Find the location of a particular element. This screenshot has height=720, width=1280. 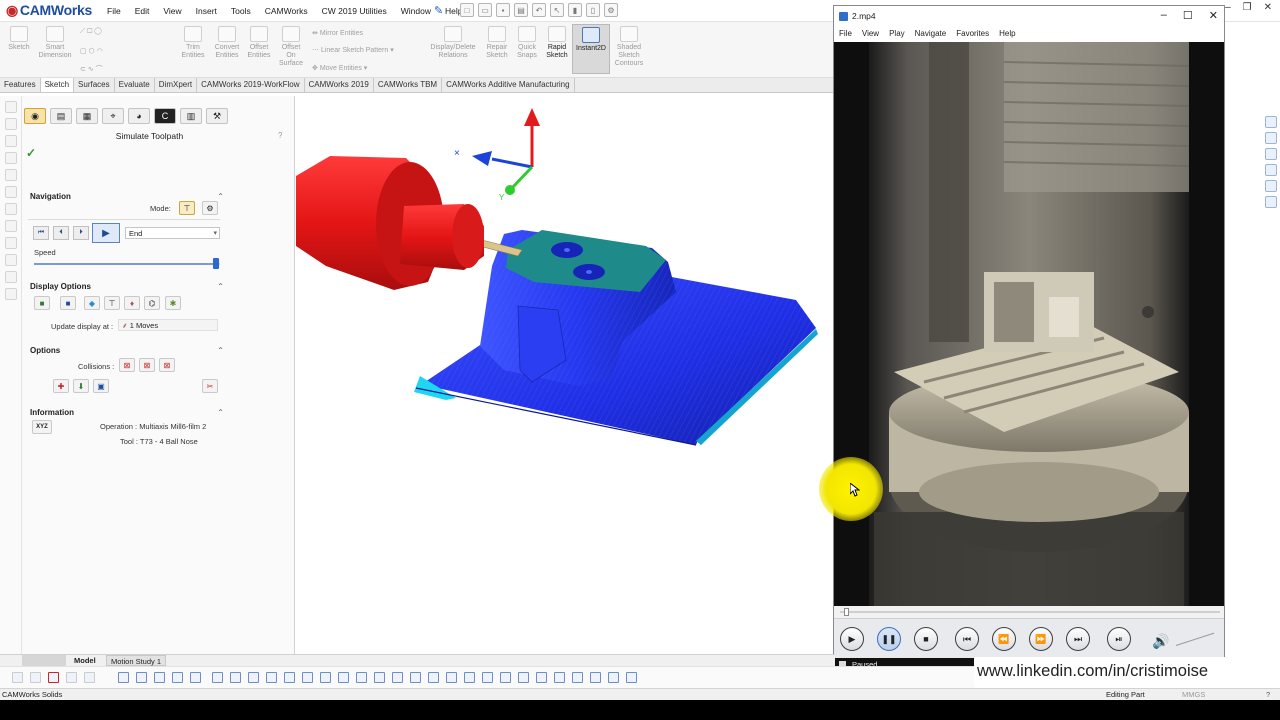

tab-sketch: Sketch is located at coordinates (57, 85).